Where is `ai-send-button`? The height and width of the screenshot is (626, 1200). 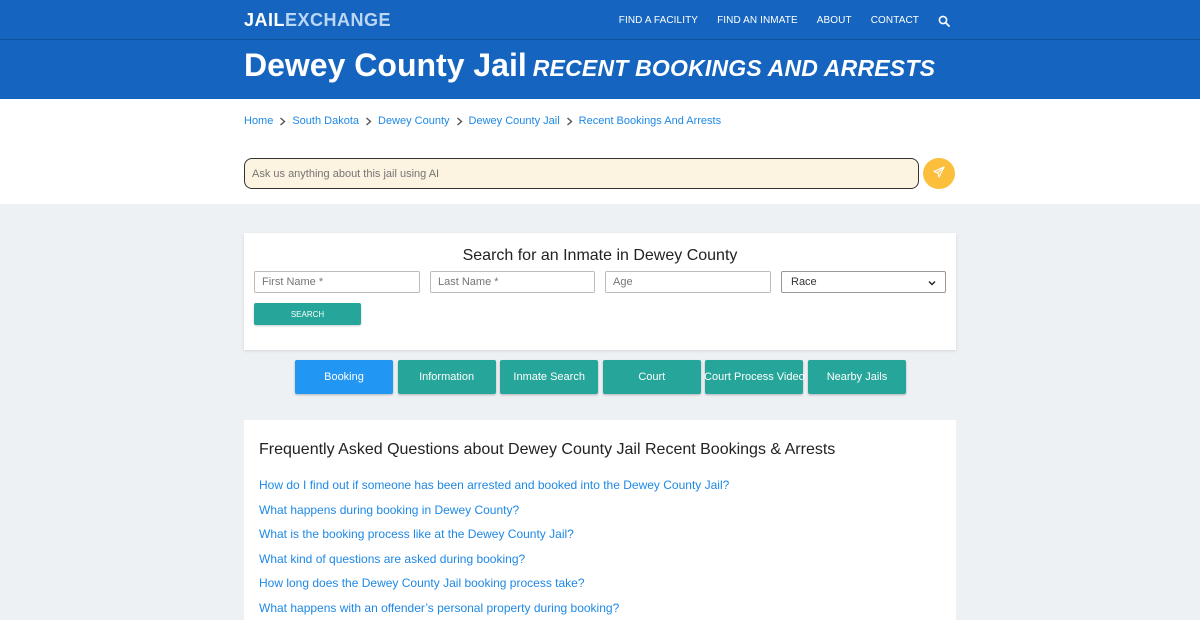 ai-send-button is located at coordinates (939, 173).